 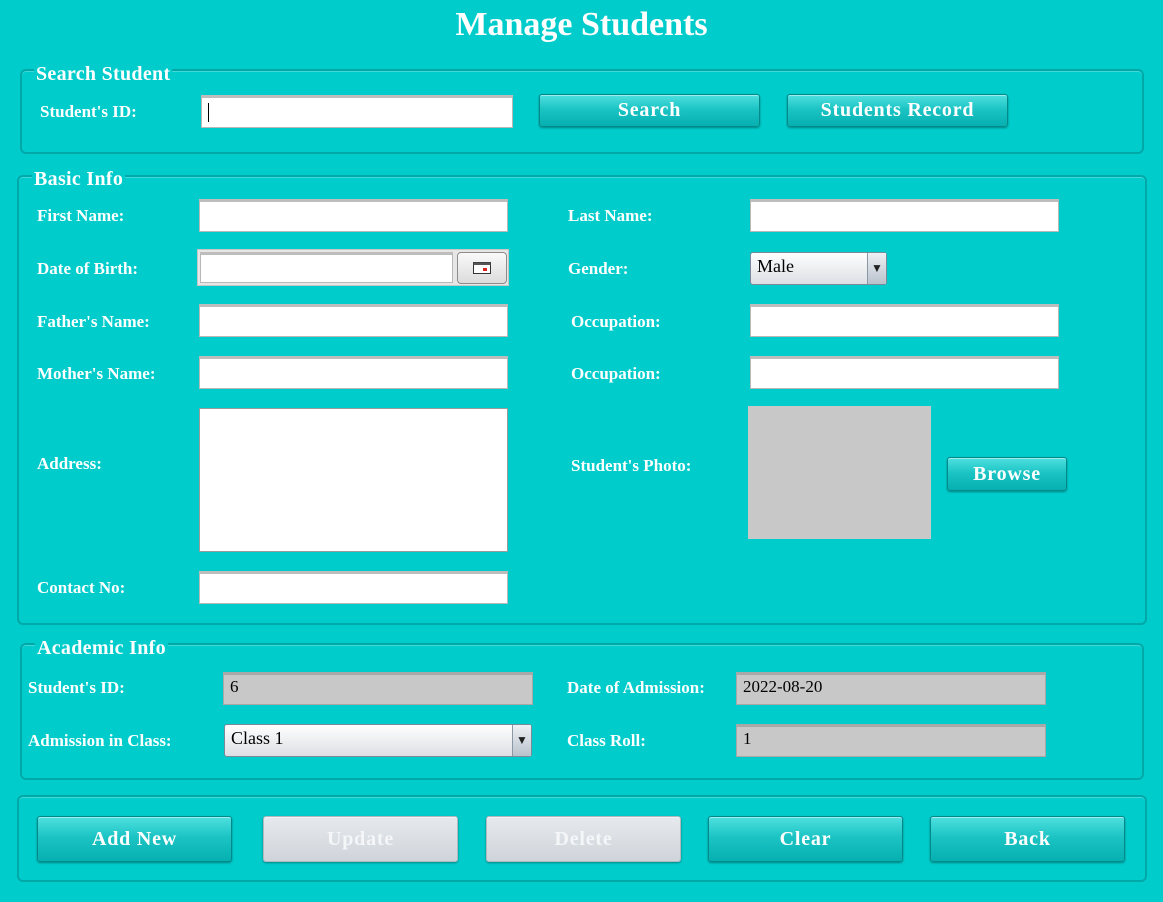 I want to click on dob-label: Date of Birth:, so click(x=88, y=268).